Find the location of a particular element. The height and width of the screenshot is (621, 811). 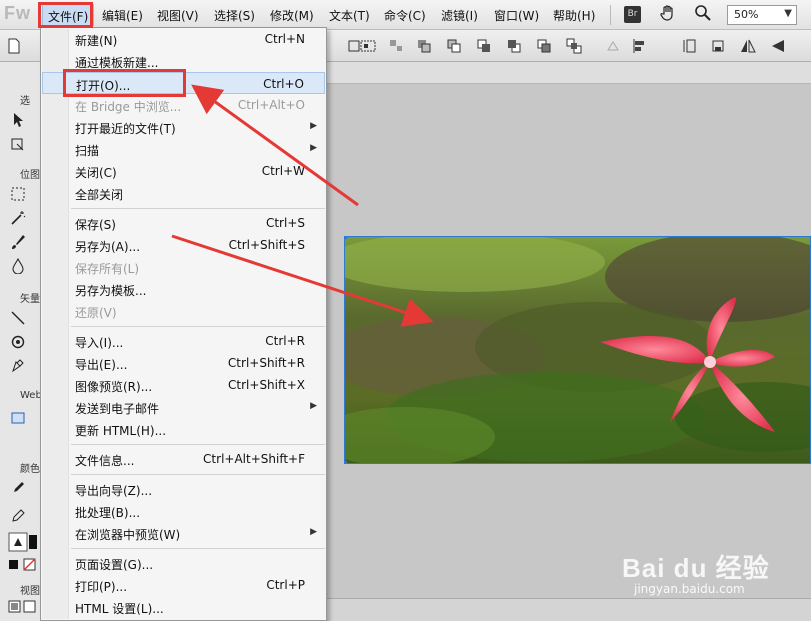

arrow-to-open-item is located at coordinates (275, 145).